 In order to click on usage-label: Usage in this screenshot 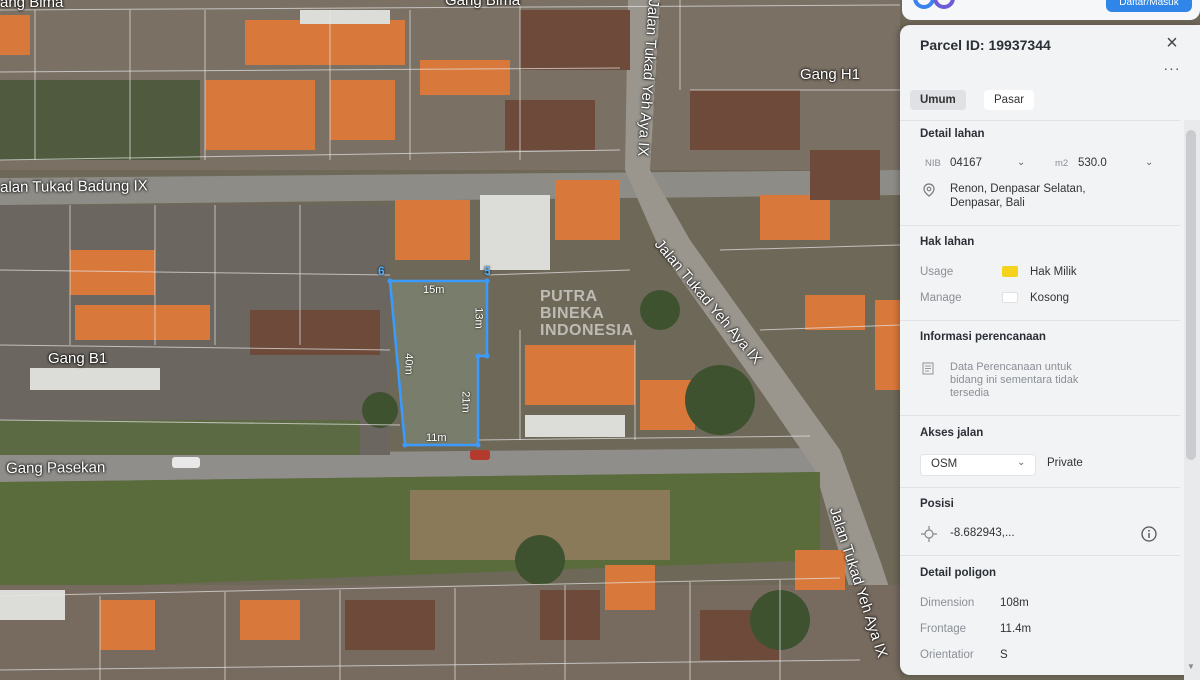, I will do `click(937, 272)`.